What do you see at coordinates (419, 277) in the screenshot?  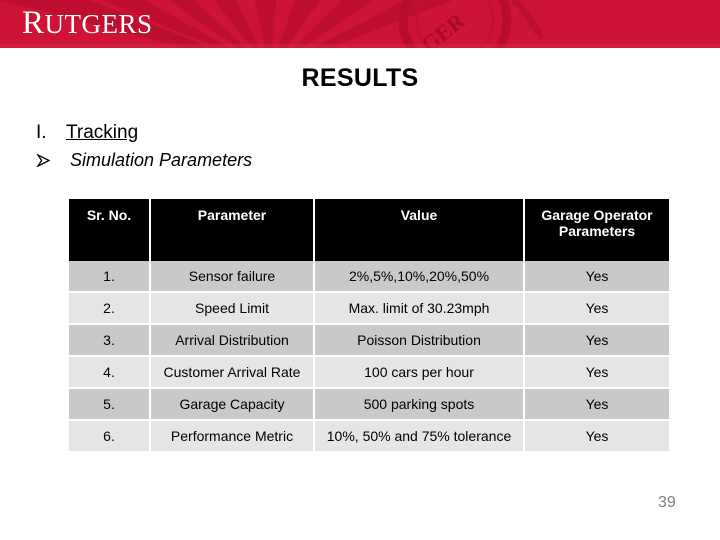 I see `cell-value: 2%,5%,10%,20%,50%` at bounding box center [419, 277].